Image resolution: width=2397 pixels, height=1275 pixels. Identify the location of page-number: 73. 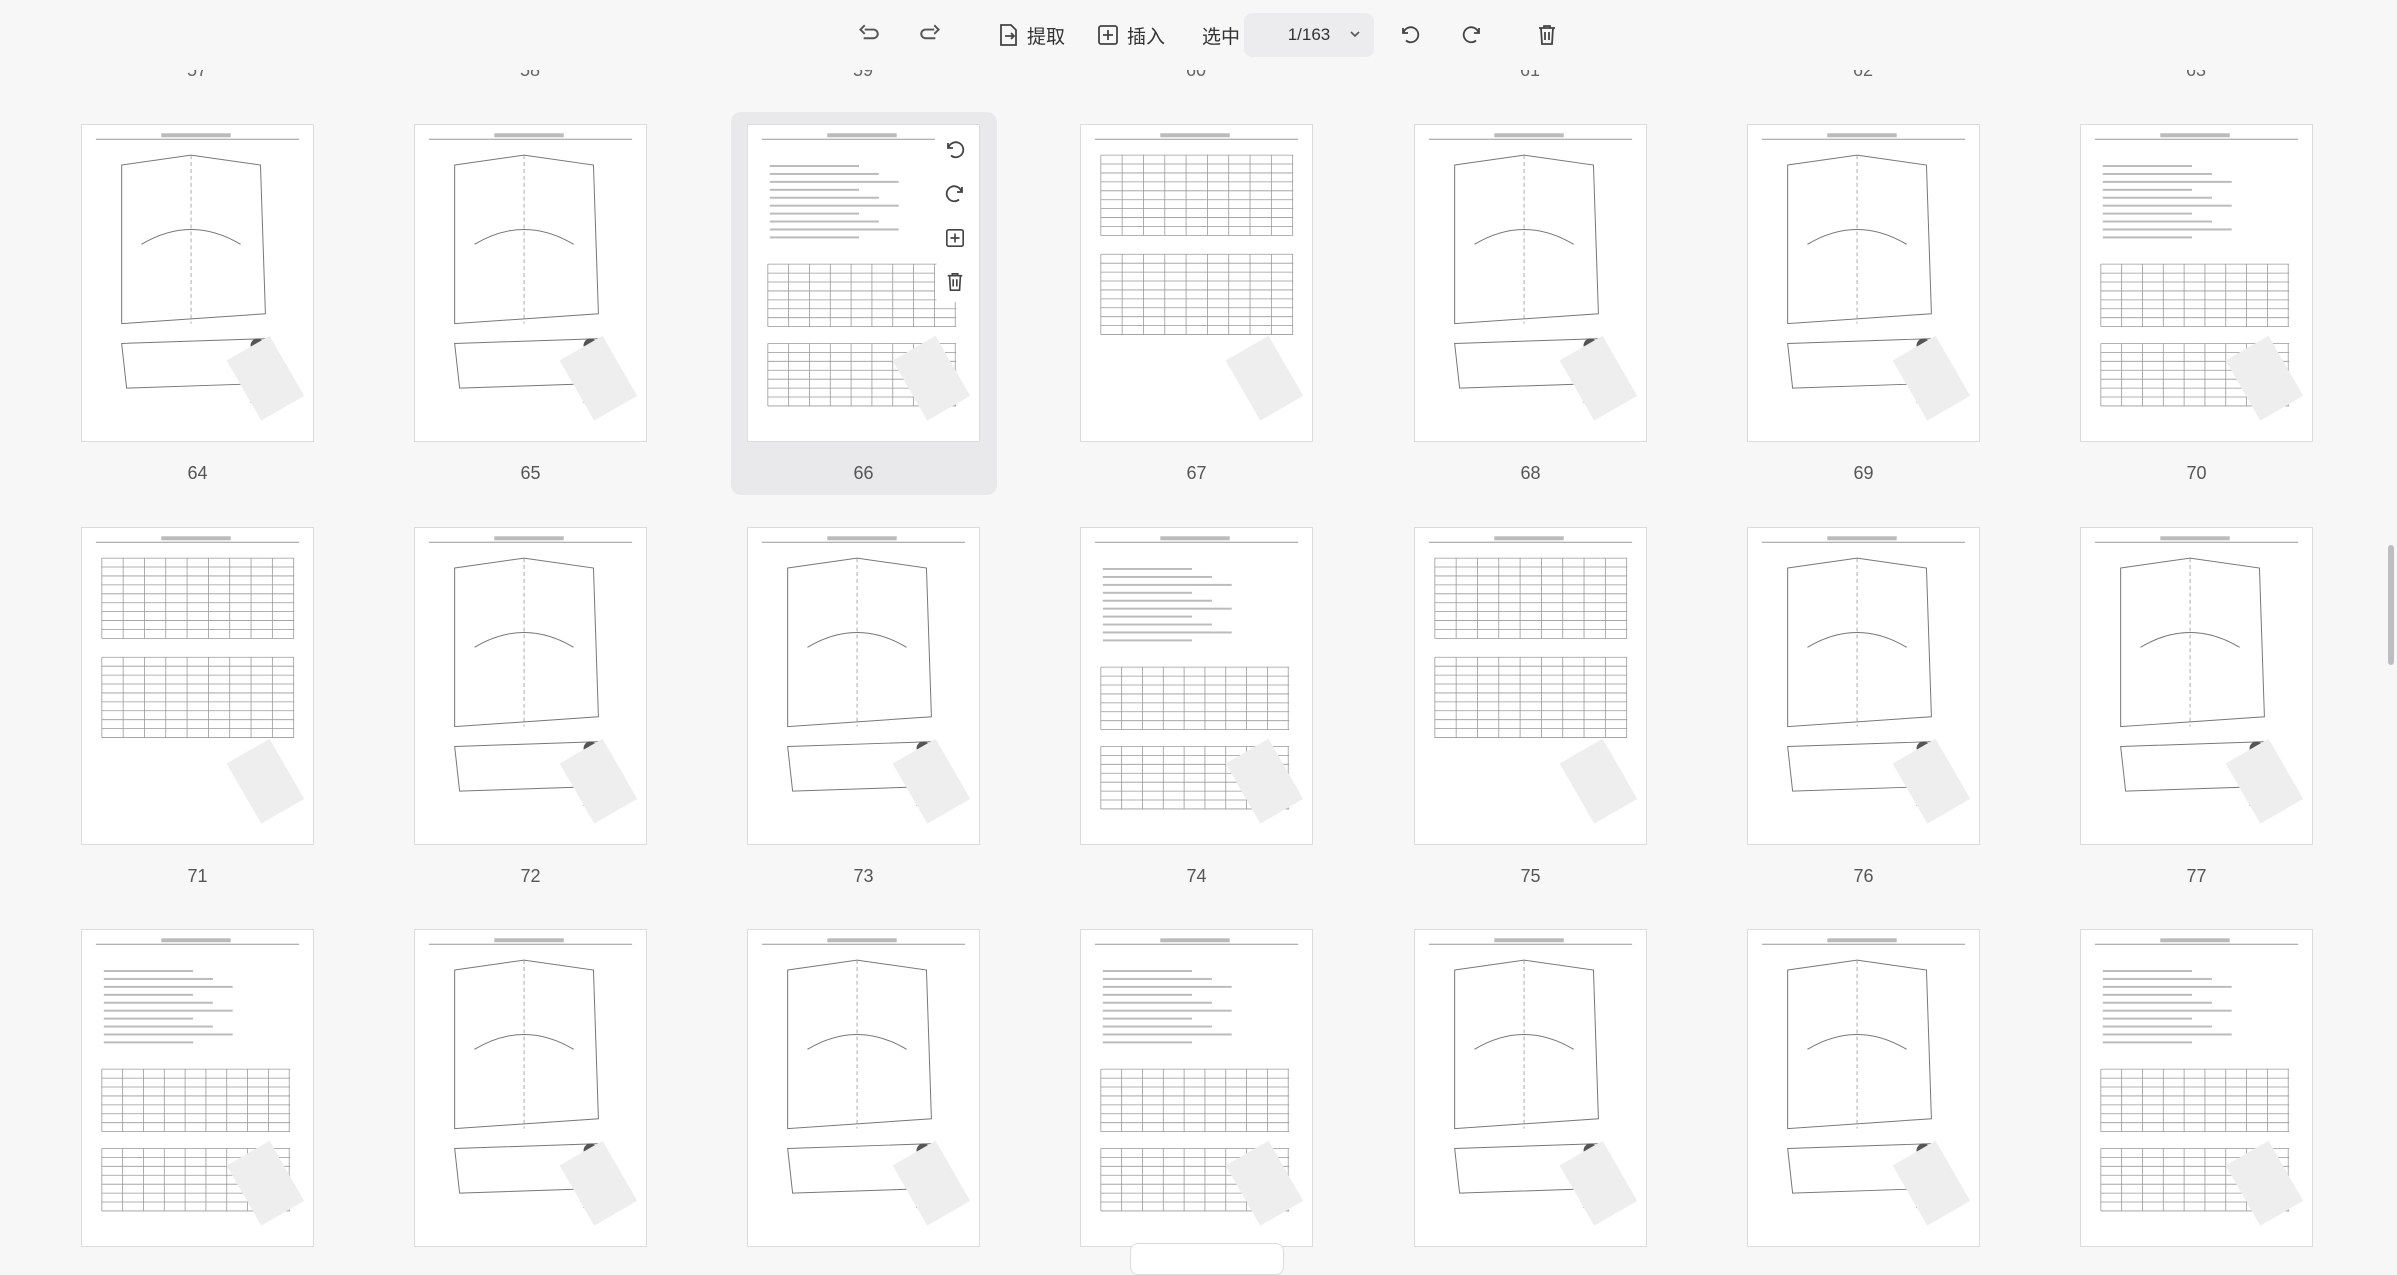
(863, 876).